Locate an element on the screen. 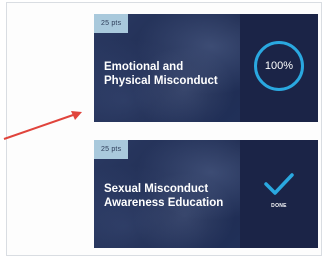 The image size is (326, 260). annotation-arrow-icon is located at coordinates (42, 125).